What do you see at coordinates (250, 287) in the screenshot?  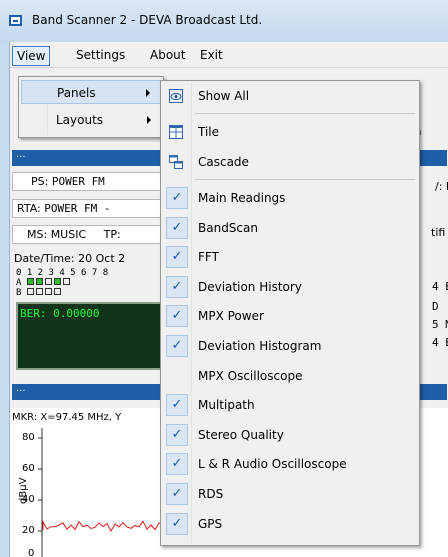 I see `panel-item-label: Deviation History` at bounding box center [250, 287].